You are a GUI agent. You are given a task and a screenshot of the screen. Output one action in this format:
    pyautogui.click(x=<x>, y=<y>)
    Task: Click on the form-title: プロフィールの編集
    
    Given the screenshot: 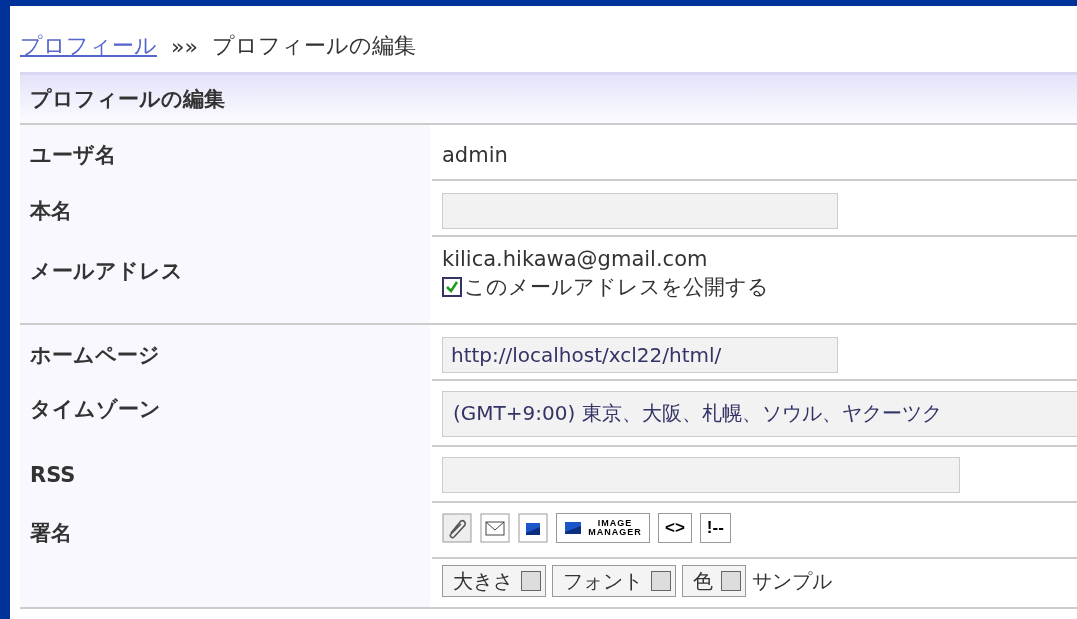 What is the action you would take?
    pyautogui.click(x=548, y=100)
    